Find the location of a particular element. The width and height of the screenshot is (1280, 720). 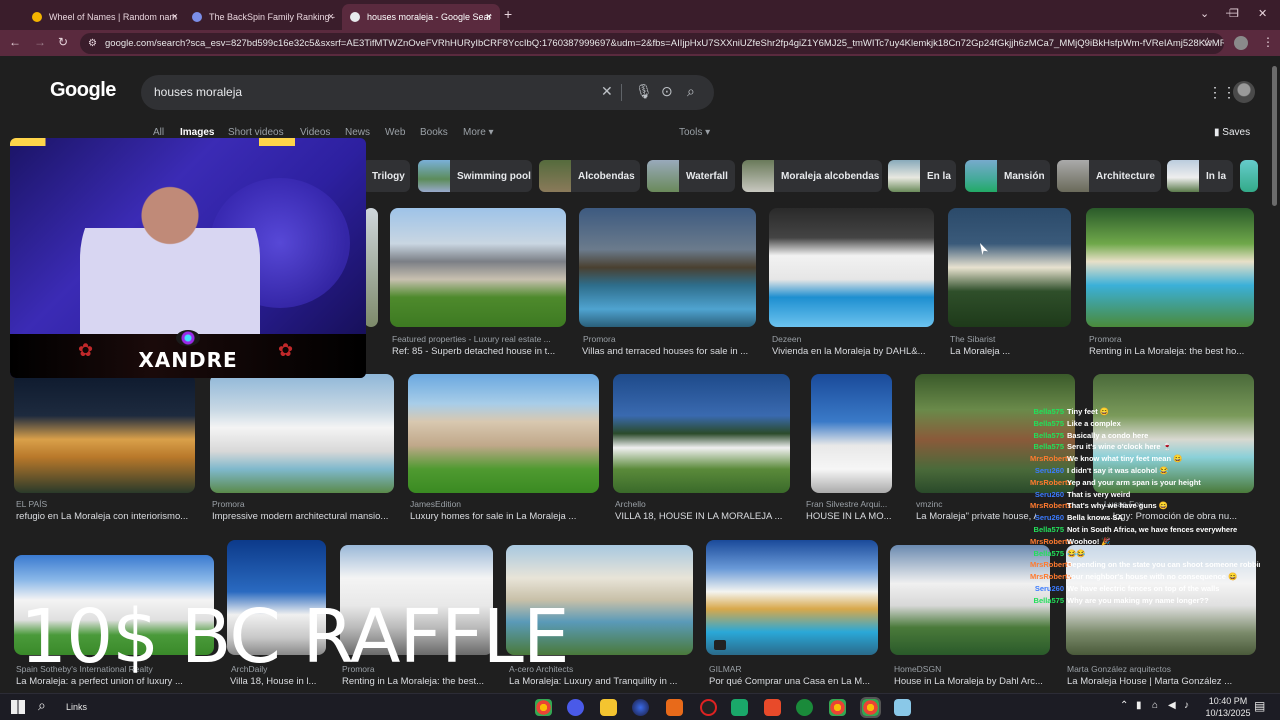

site-info-icon: ⚙ is located at coordinates (92, 43).